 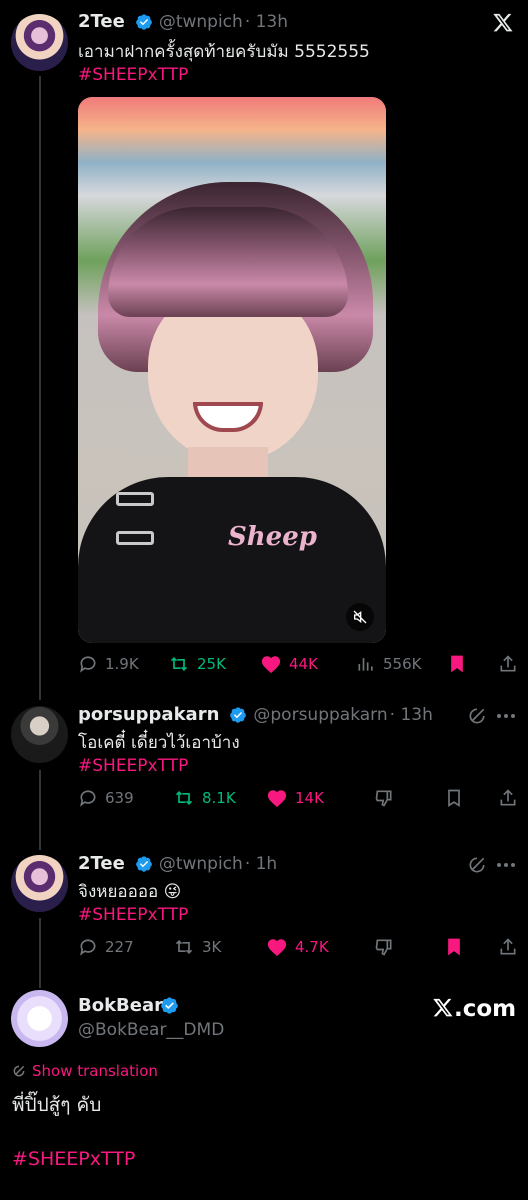 I want to click on x-com-label: .com, so click(x=485, y=1009).